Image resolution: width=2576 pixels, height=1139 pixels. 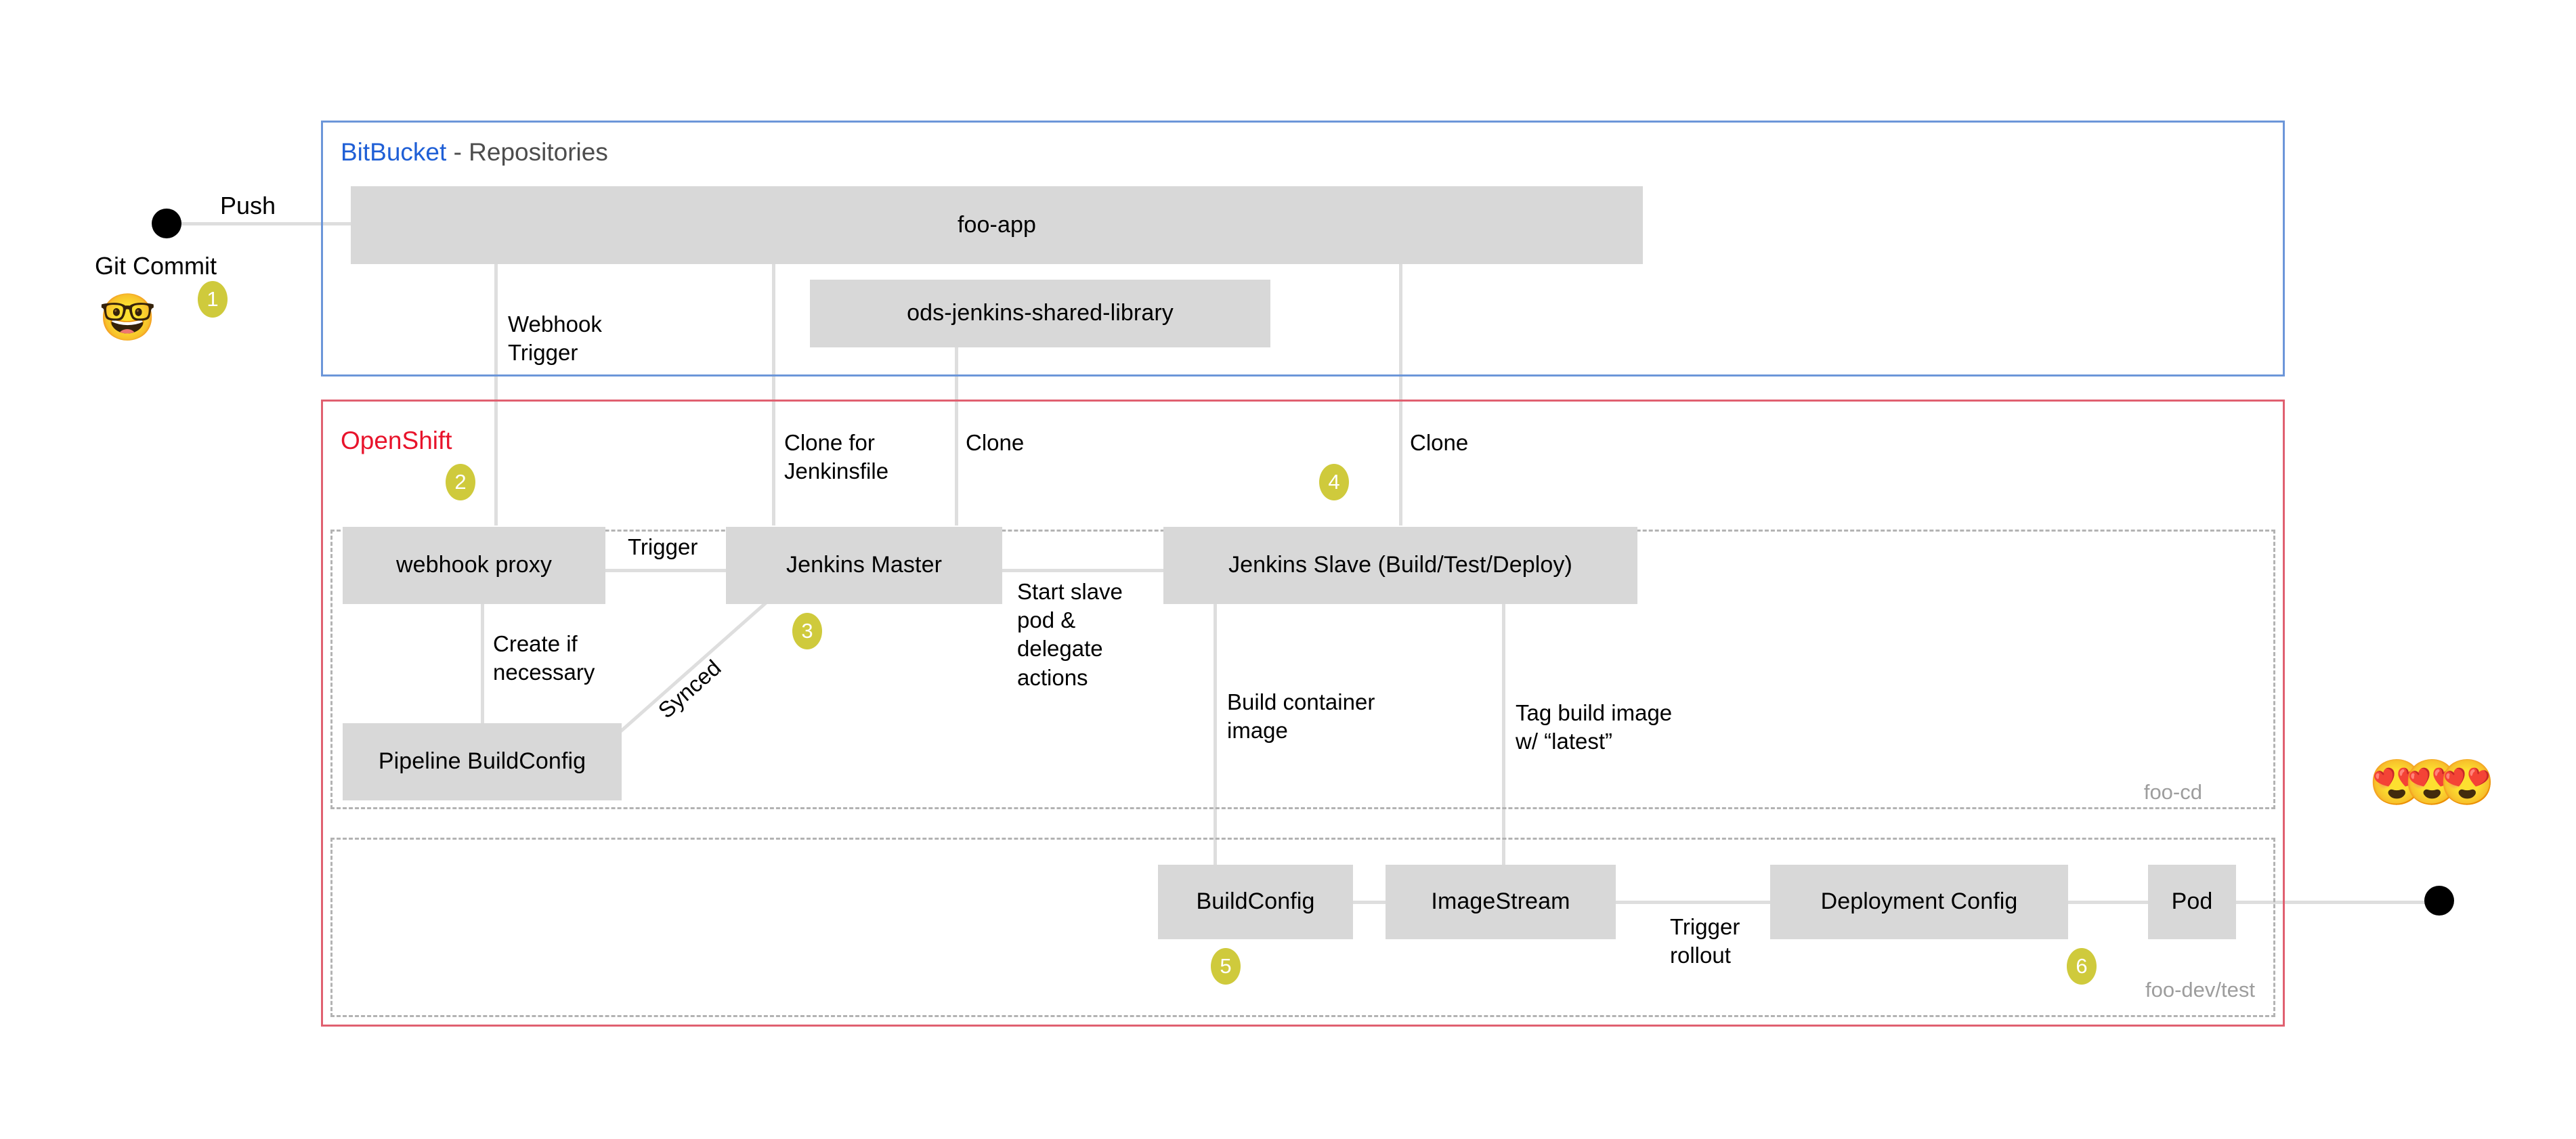 I want to click on bitbucket-title: BitBucket - Repositories, so click(x=474, y=152).